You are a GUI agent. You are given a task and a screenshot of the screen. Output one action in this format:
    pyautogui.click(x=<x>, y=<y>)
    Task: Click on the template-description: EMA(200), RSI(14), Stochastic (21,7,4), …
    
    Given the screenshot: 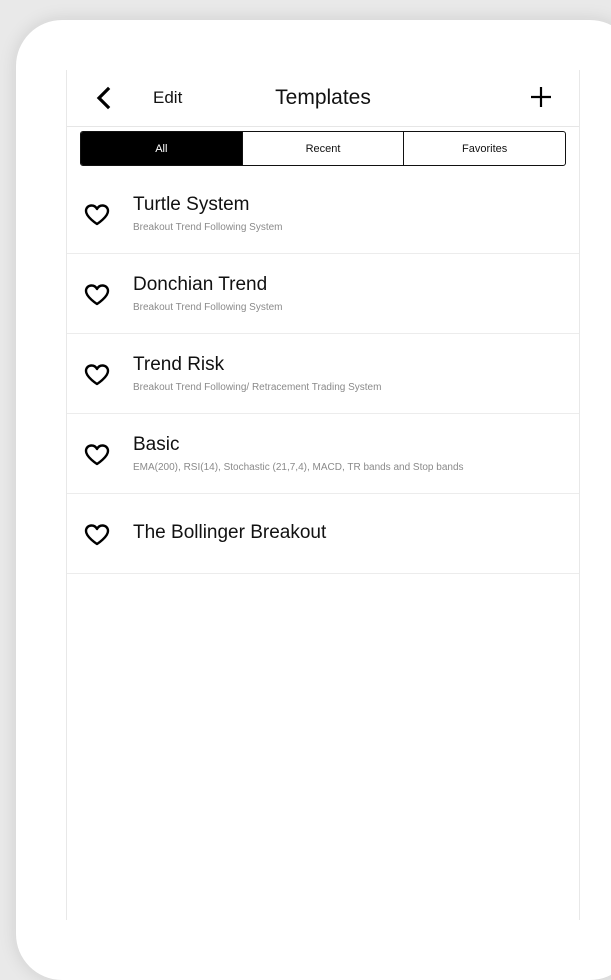 What is the action you would take?
    pyautogui.click(x=298, y=467)
    